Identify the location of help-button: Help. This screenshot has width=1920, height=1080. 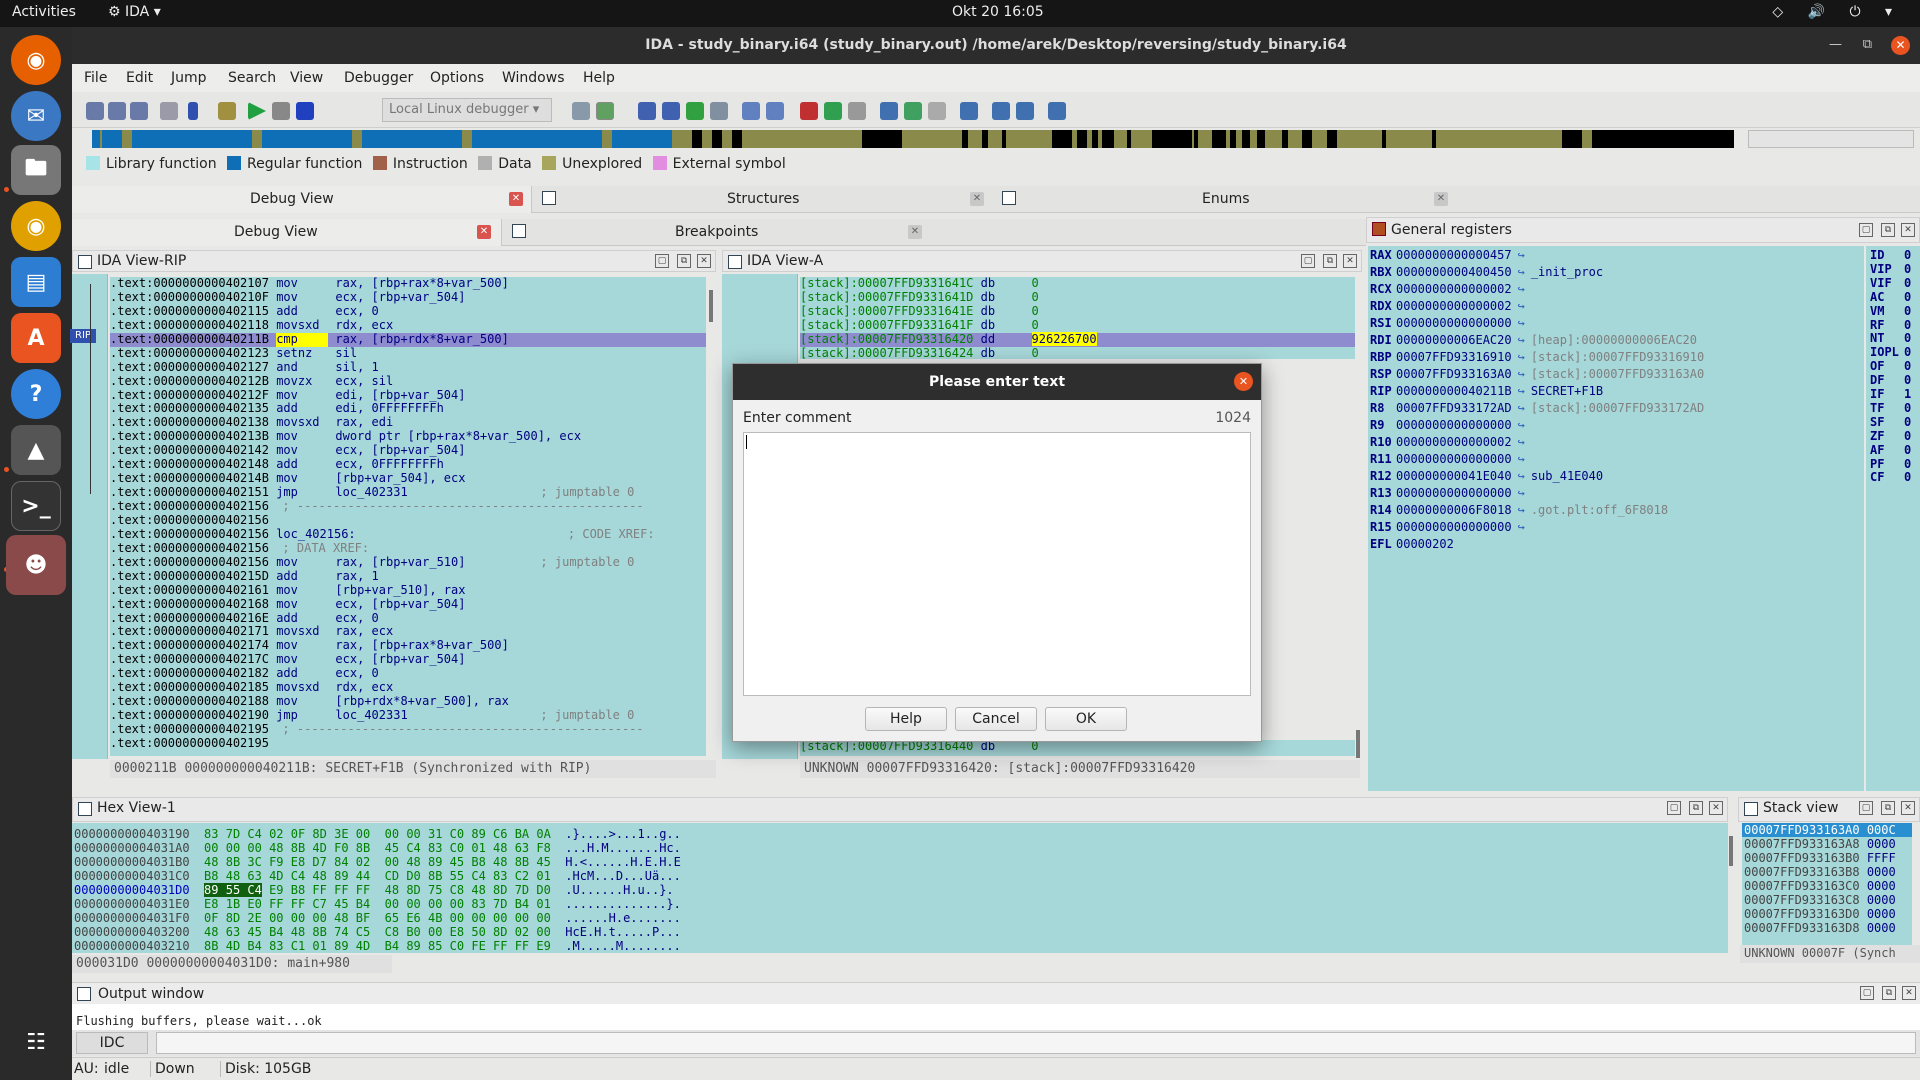
(906, 719).